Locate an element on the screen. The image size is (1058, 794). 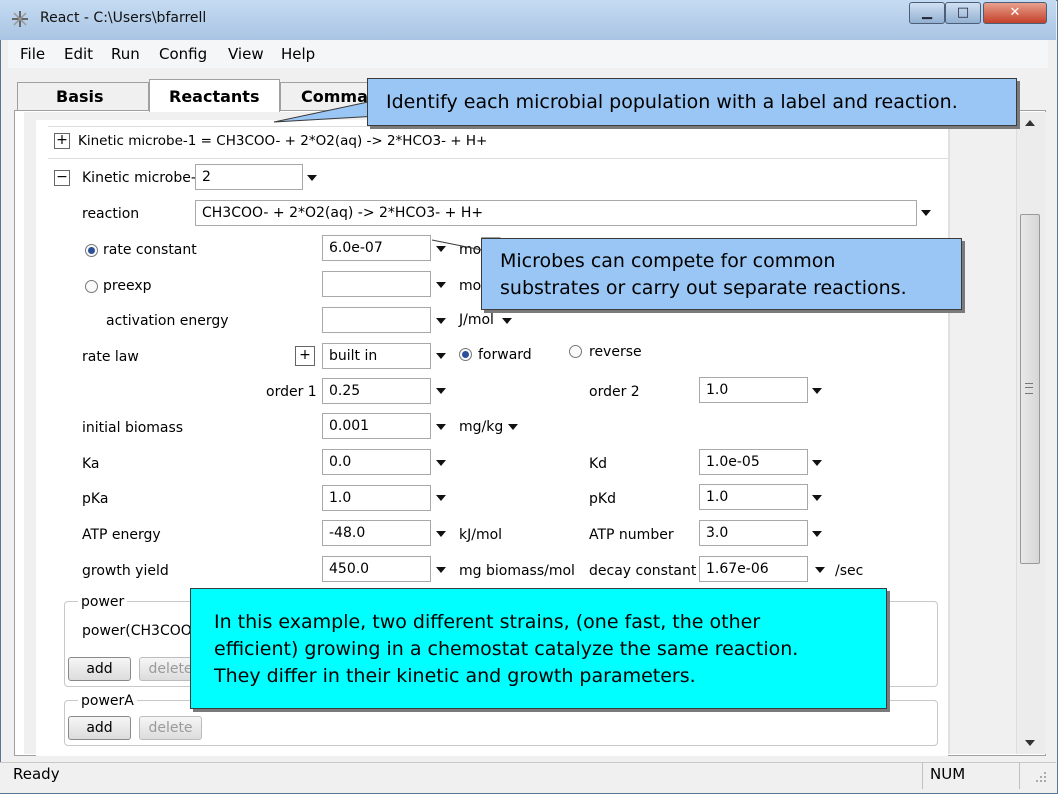
minimize-button: ▁ is located at coordinates (927, 13).